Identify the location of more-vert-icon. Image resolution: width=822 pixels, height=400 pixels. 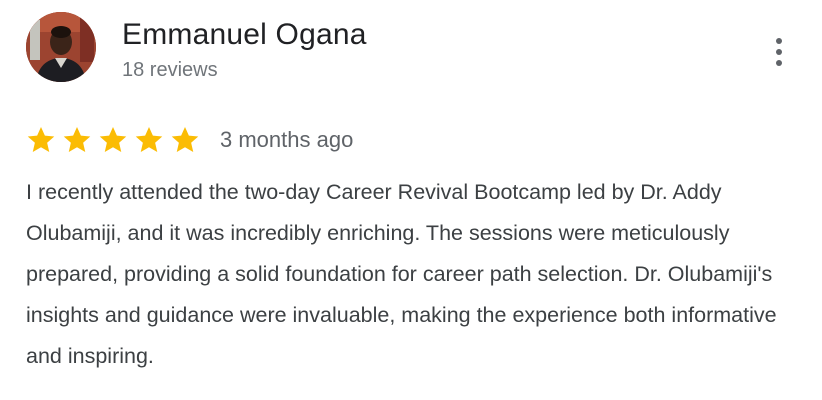
(779, 41).